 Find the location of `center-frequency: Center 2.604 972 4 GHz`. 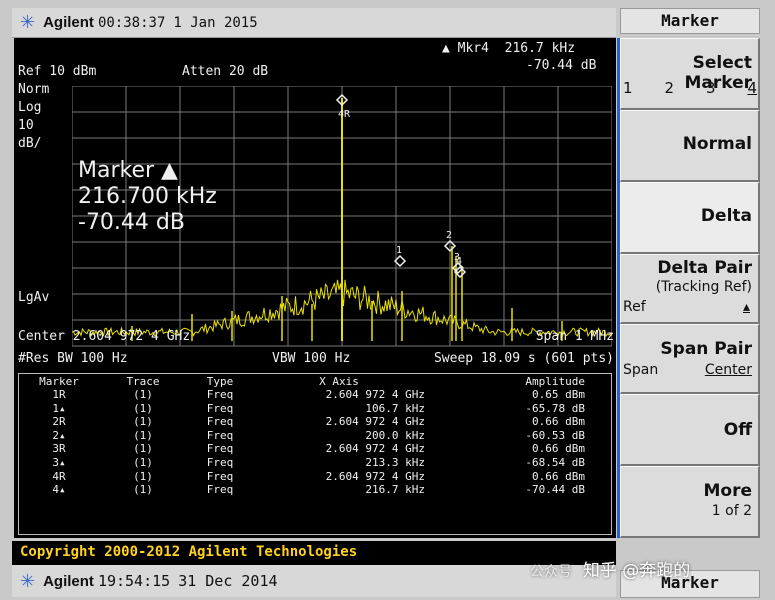

center-frequency: Center 2.604 972 4 GHz is located at coordinates (104, 336).